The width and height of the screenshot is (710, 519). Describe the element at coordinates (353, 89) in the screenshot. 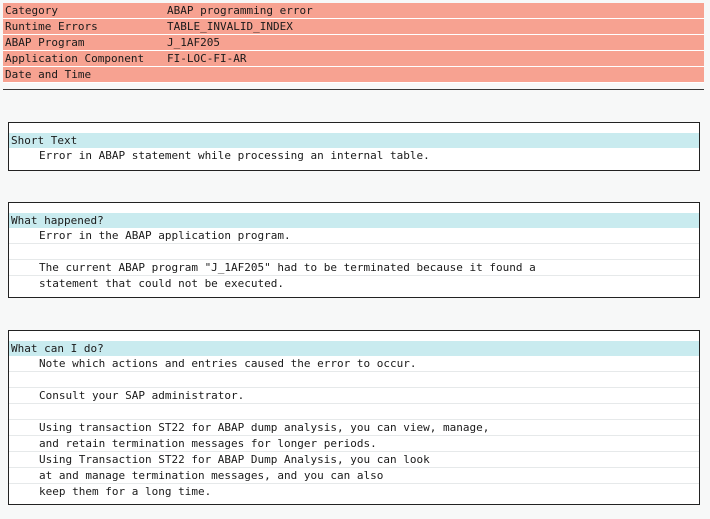

I see `header-separator` at that location.